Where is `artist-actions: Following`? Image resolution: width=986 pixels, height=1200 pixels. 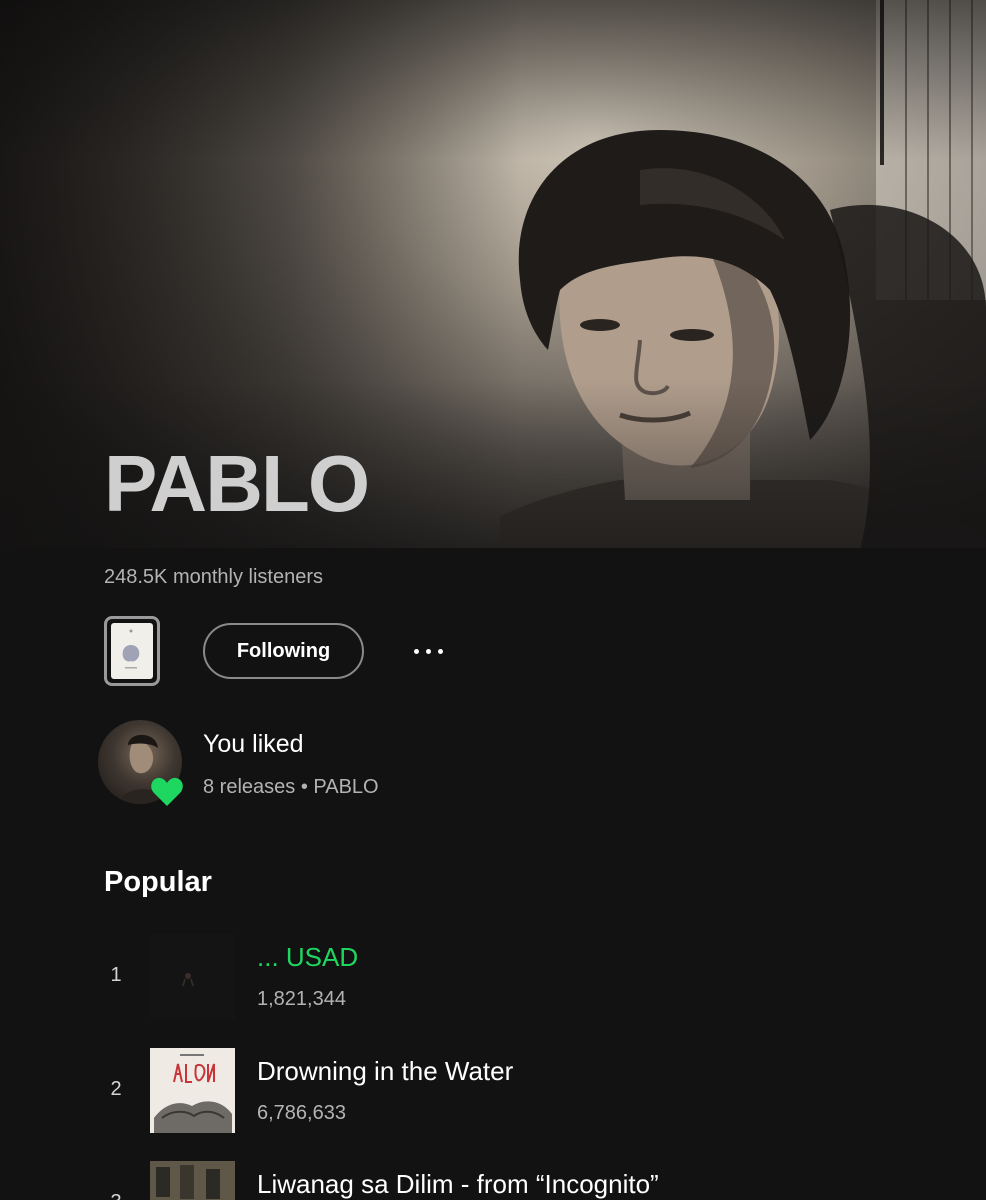
artist-actions: Following is located at coordinates (504, 652).